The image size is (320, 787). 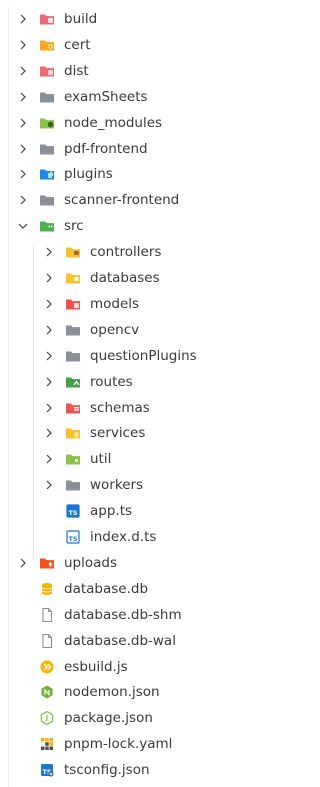 What do you see at coordinates (153, 304) in the screenshot?
I see `folder-item-models: models` at bounding box center [153, 304].